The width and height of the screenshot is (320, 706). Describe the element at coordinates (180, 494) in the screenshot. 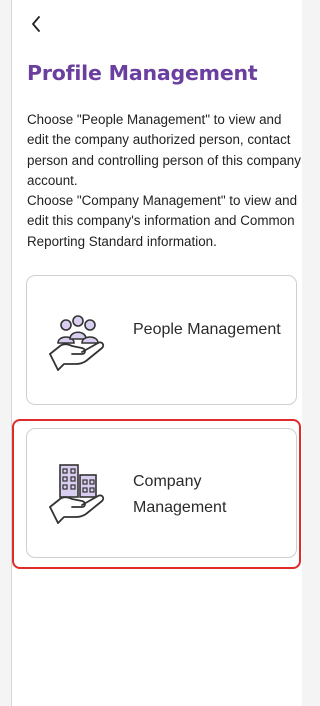

I see `company-management-label: Company Management` at that location.